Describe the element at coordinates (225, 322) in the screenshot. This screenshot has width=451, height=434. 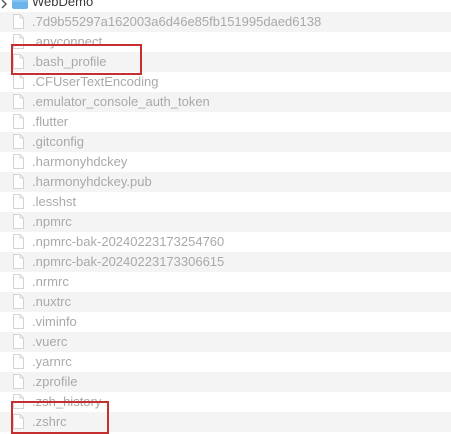
I see `file-row: .viminfo` at that location.